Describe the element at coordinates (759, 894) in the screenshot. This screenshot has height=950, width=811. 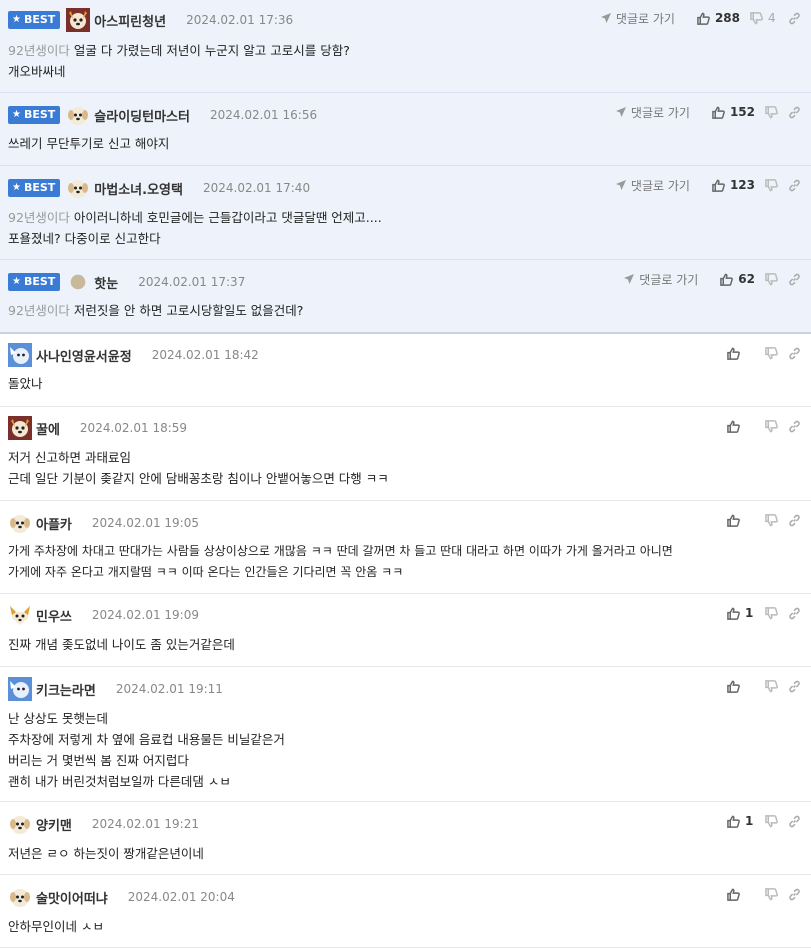
I see `comment-actions` at that location.